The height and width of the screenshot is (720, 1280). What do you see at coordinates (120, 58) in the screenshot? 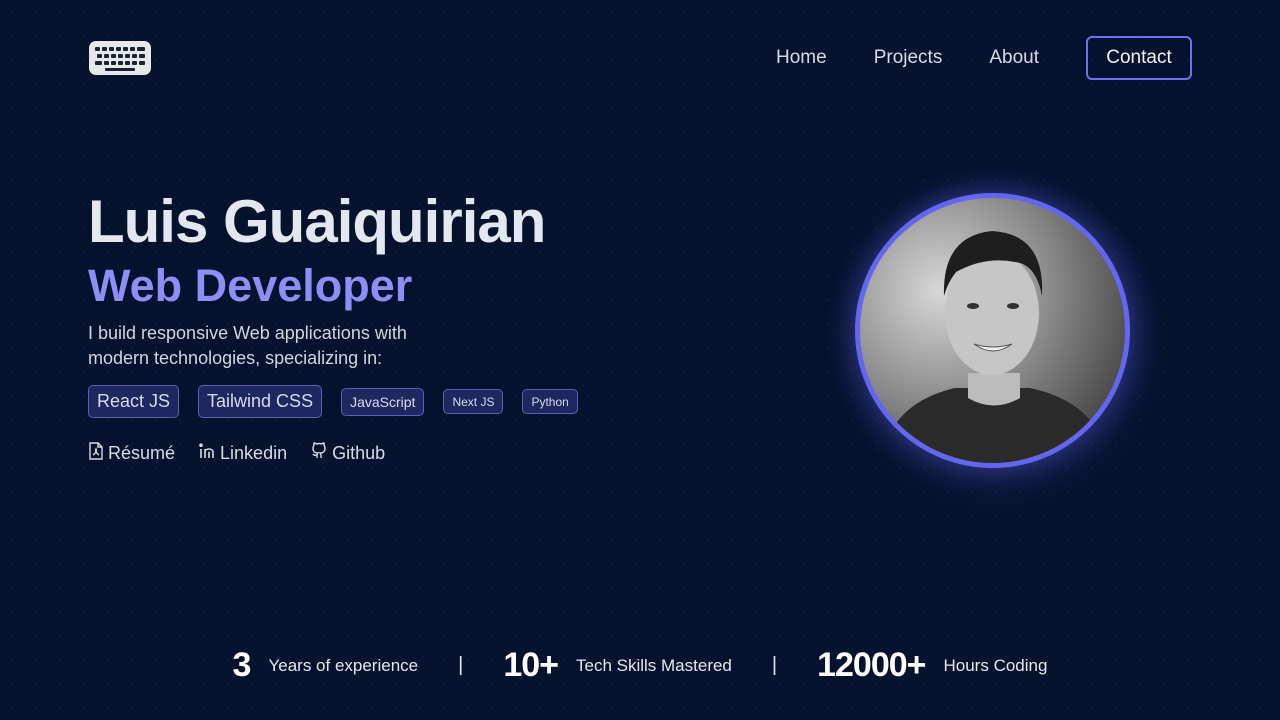
I see `keyboard-logo-icon` at bounding box center [120, 58].